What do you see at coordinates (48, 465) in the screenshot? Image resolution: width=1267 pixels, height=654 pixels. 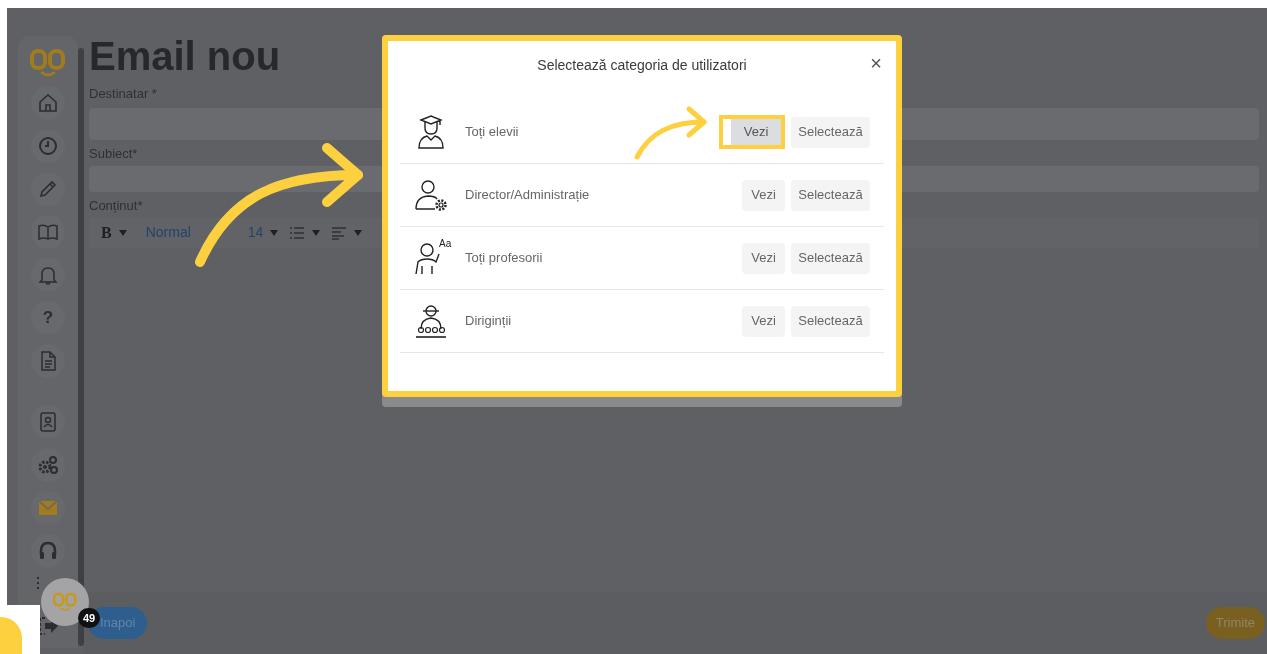 I see `gears-icon` at bounding box center [48, 465].